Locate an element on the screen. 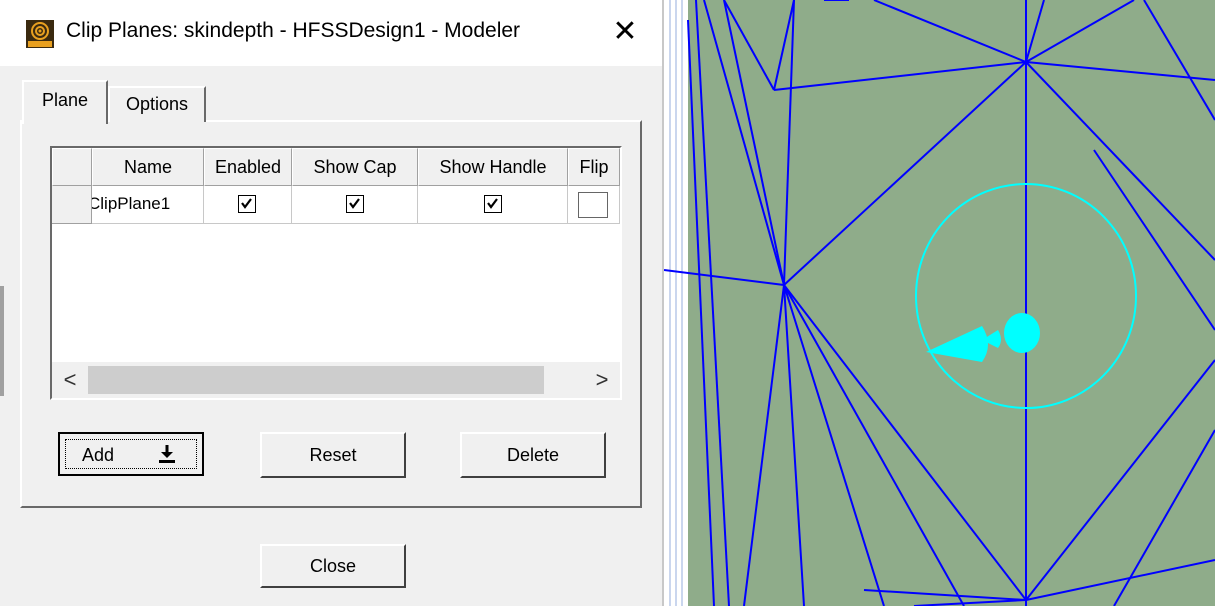 The height and width of the screenshot is (606, 1215). column-header-show-handle: Show Handle is located at coordinates (493, 167).